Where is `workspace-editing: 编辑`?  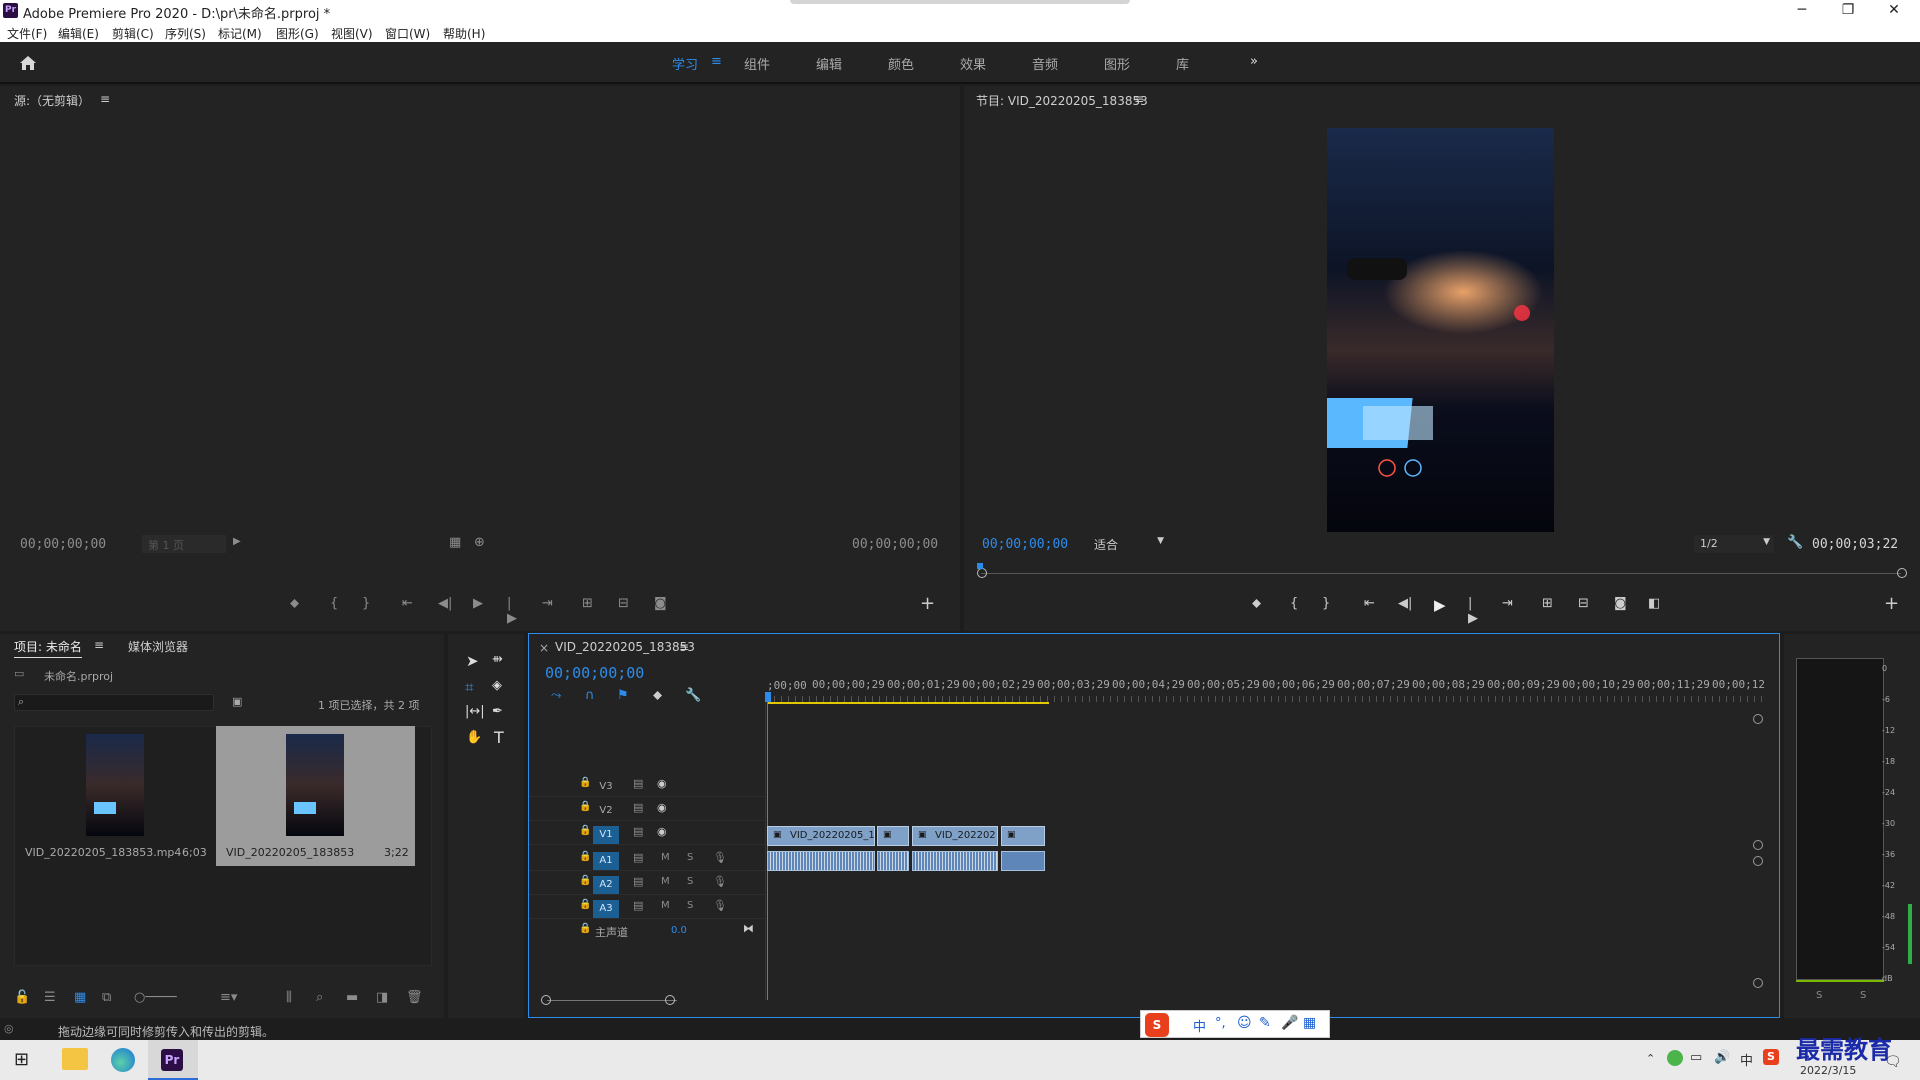 workspace-editing: 编辑 is located at coordinates (829, 63).